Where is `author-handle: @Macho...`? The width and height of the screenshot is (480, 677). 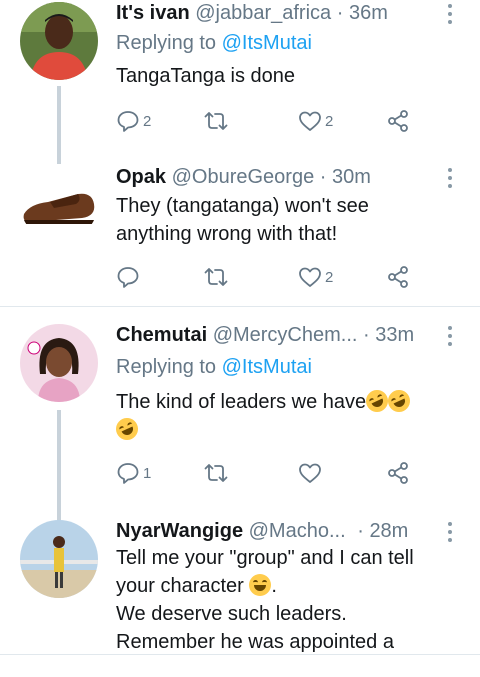 author-handle: @Macho... is located at coordinates (297, 531).